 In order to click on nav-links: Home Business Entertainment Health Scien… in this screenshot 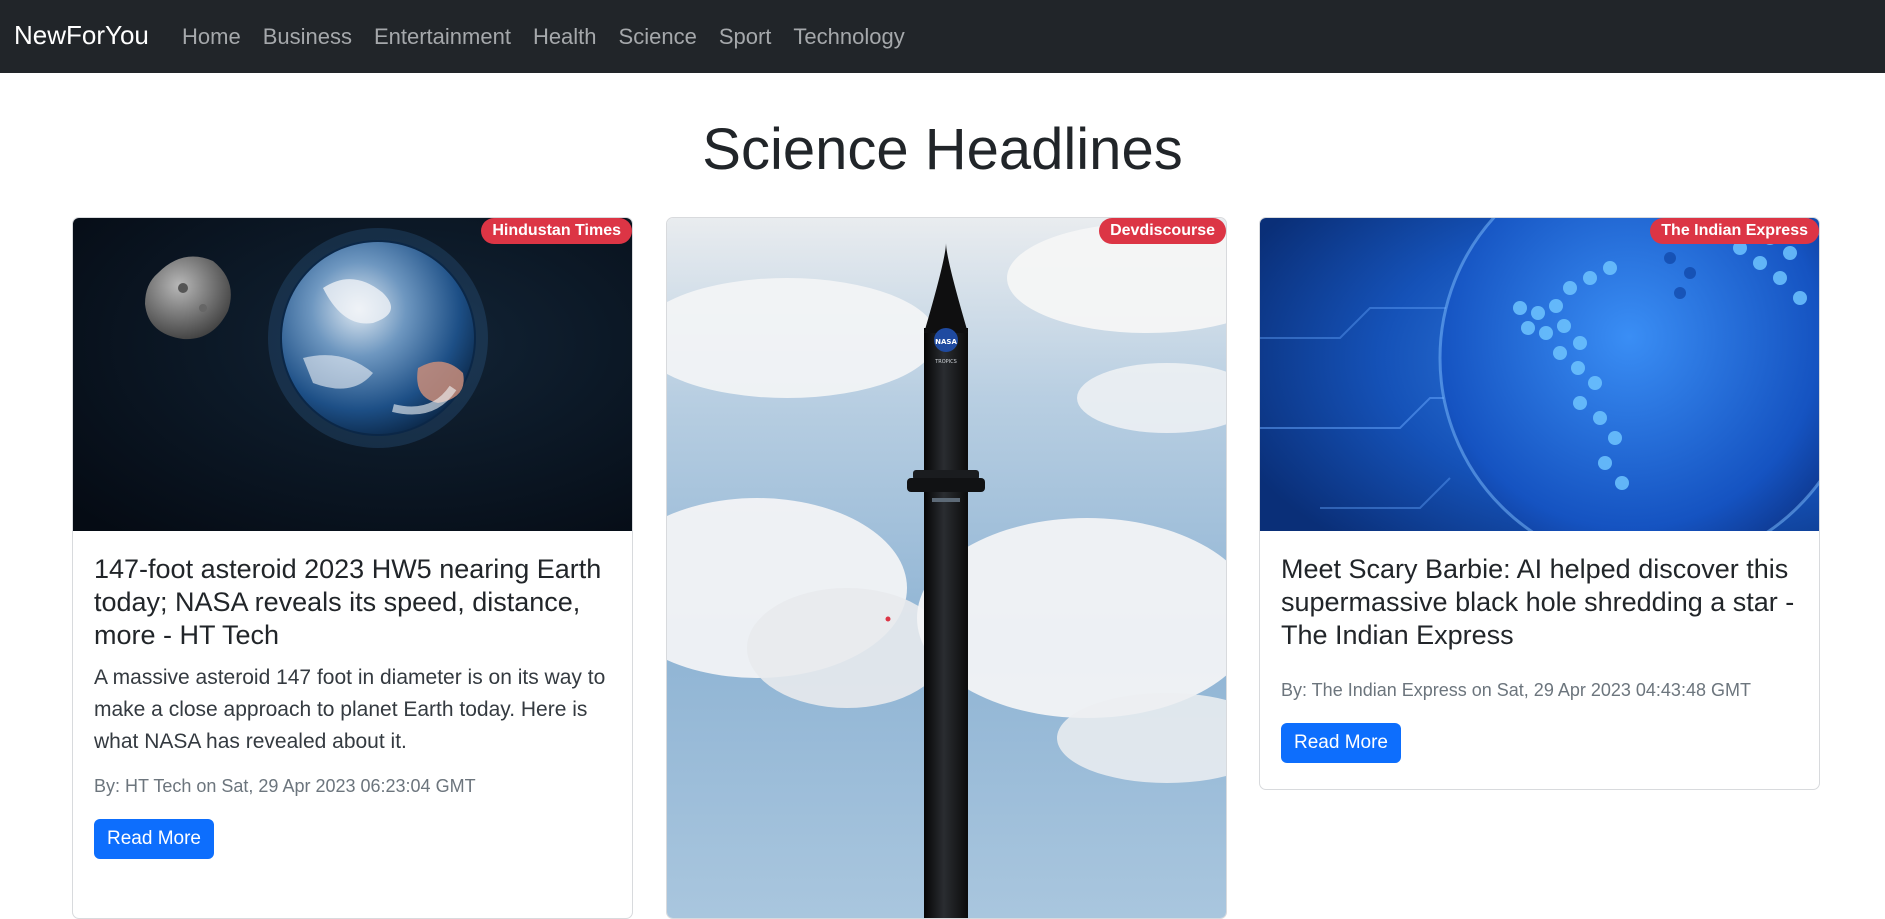, I will do `click(554, 37)`.